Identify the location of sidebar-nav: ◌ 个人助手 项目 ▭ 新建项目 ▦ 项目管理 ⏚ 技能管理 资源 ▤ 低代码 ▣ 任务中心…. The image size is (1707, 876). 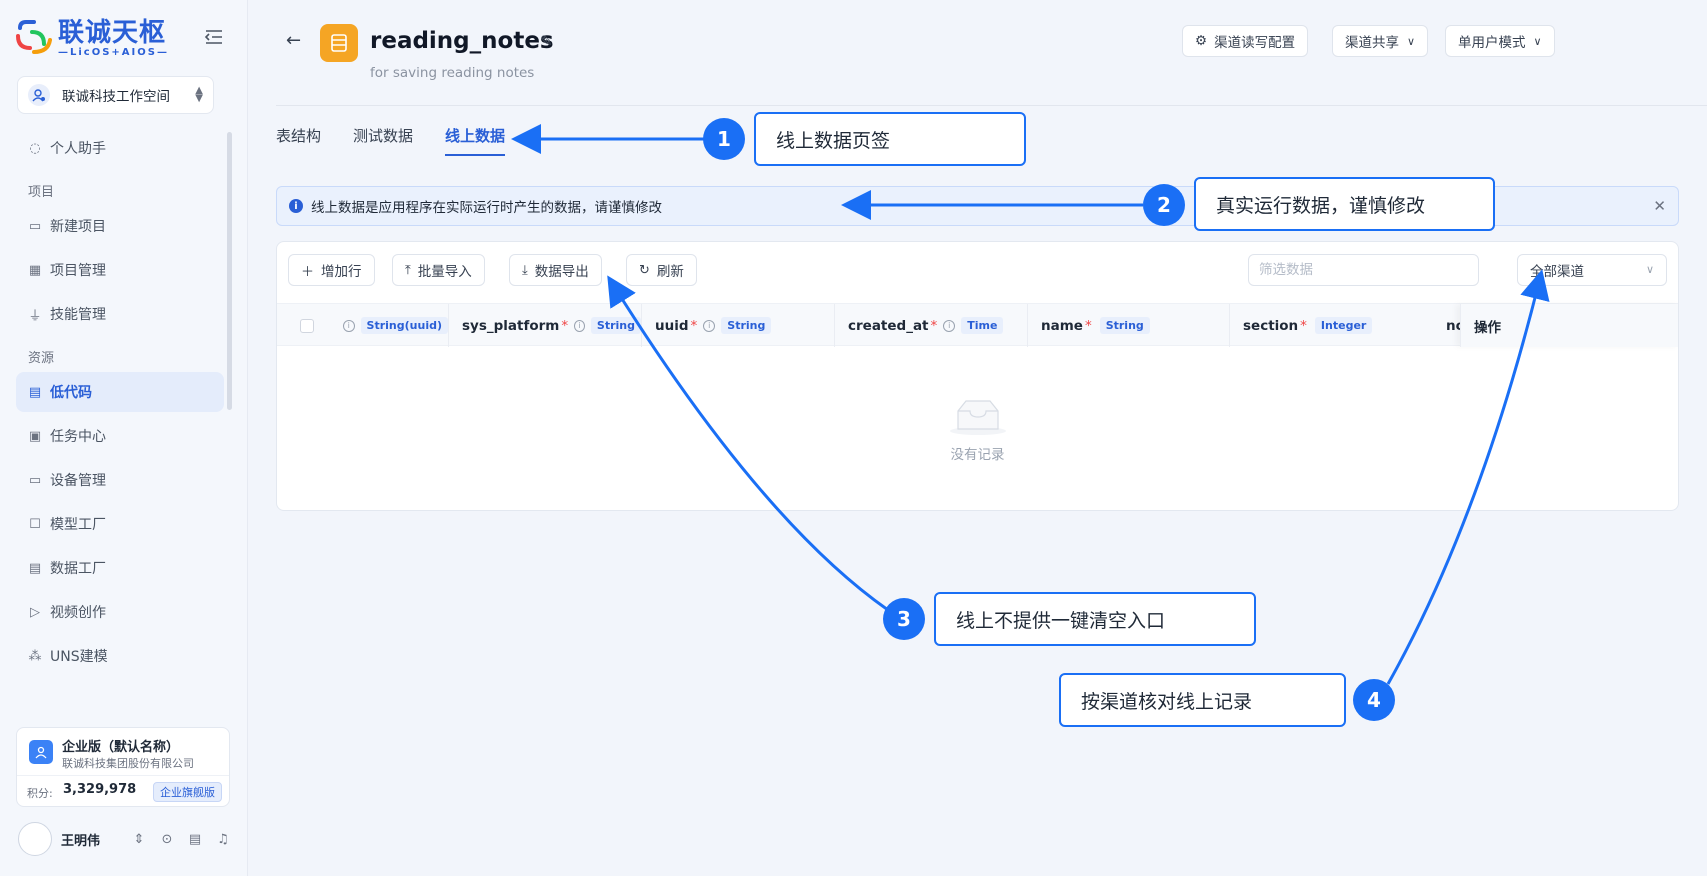
(120, 404).